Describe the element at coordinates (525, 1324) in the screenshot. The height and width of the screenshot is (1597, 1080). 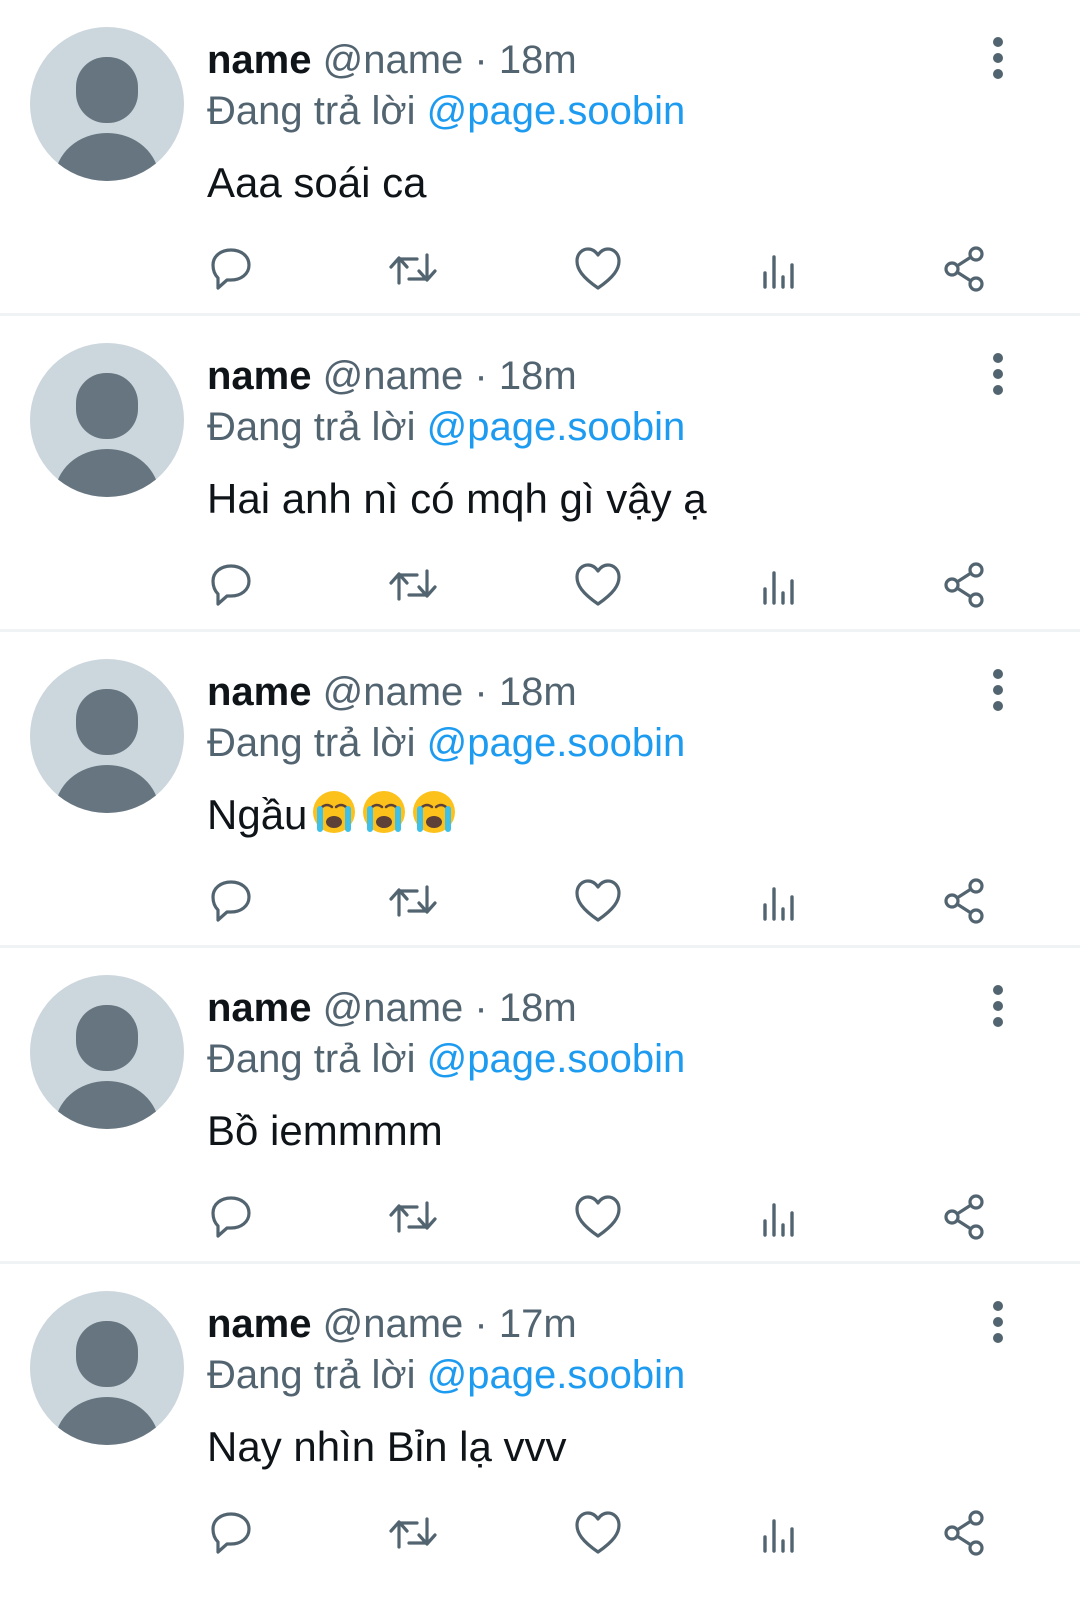
I see `timestamp: · 17m` at that location.